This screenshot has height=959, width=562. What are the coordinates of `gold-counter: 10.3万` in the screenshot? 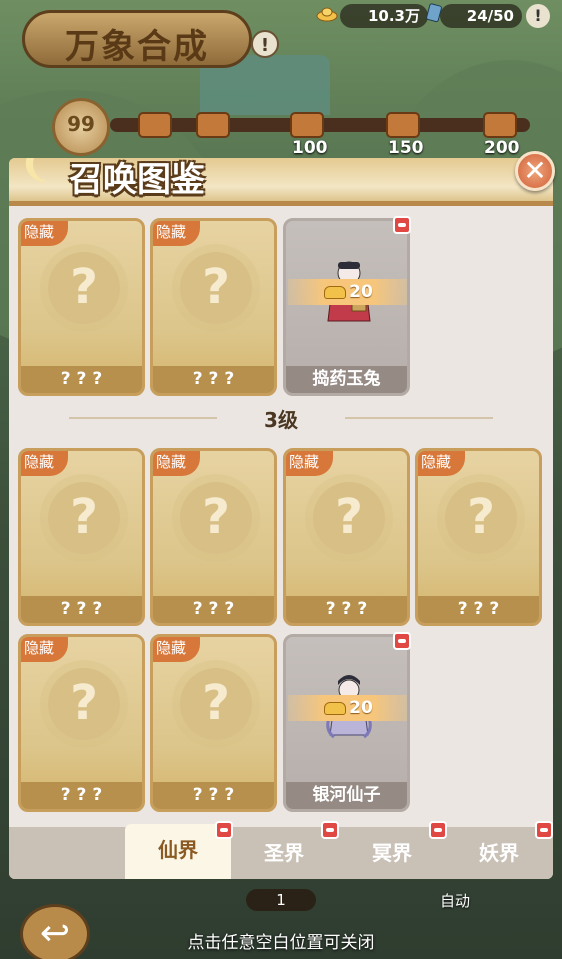 It's located at (384, 16).